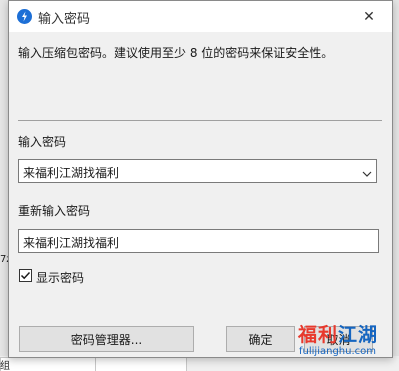  Describe the element at coordinates (42, 142) in the screenshot. I see `password-label: 输入密码` at that location.